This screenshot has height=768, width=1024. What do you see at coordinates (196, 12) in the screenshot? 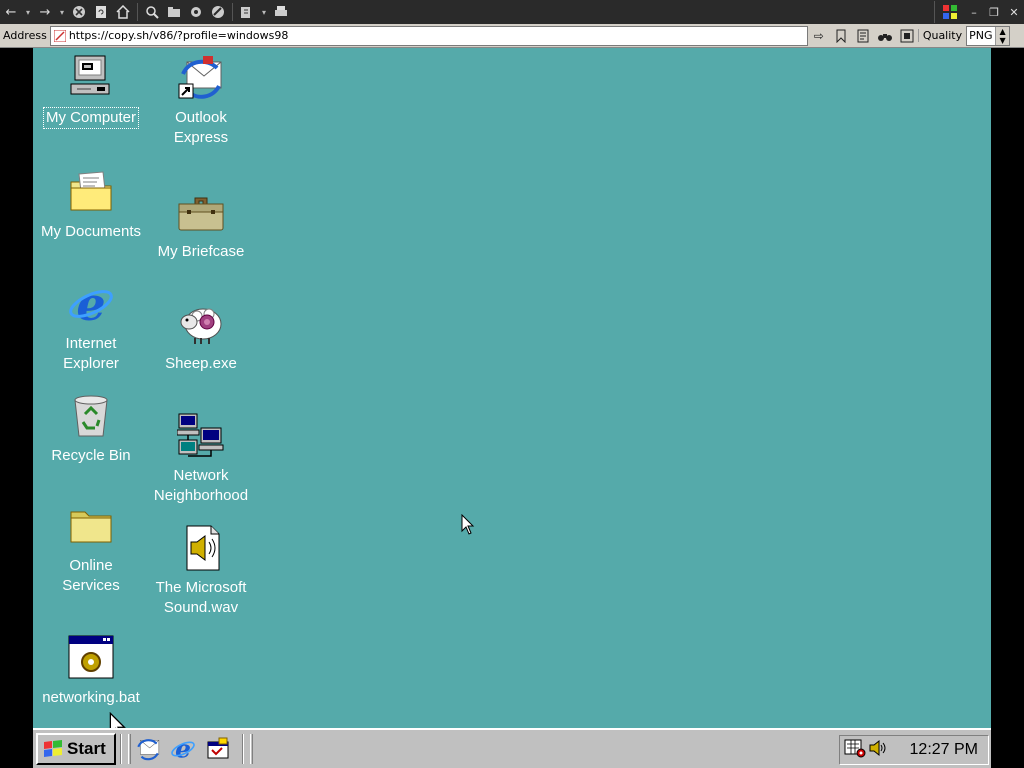
I see `settings-gear-icon` at bounding box center [196, 12].